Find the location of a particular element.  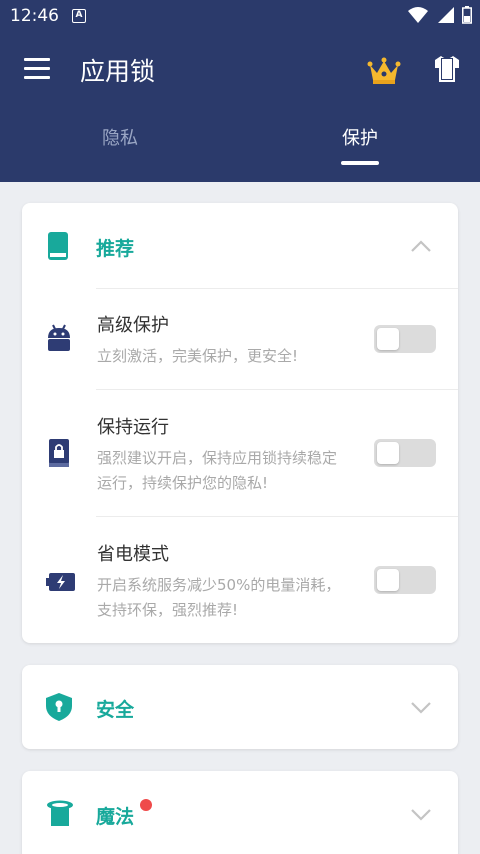

page-title: 应用锁 is located at coordinates (118, 71).